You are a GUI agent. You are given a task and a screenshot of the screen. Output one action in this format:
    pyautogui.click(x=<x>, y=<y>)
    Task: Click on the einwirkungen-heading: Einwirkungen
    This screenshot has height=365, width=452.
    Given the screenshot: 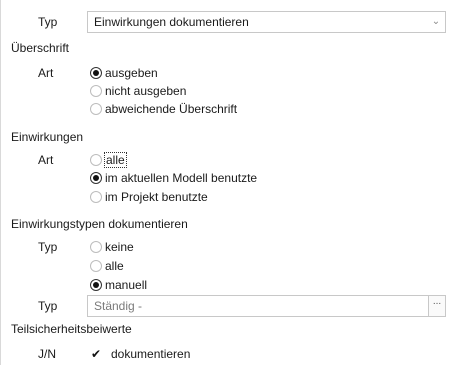 What is the action you would take?
    pyautogui.click(x=47, y=137)
    